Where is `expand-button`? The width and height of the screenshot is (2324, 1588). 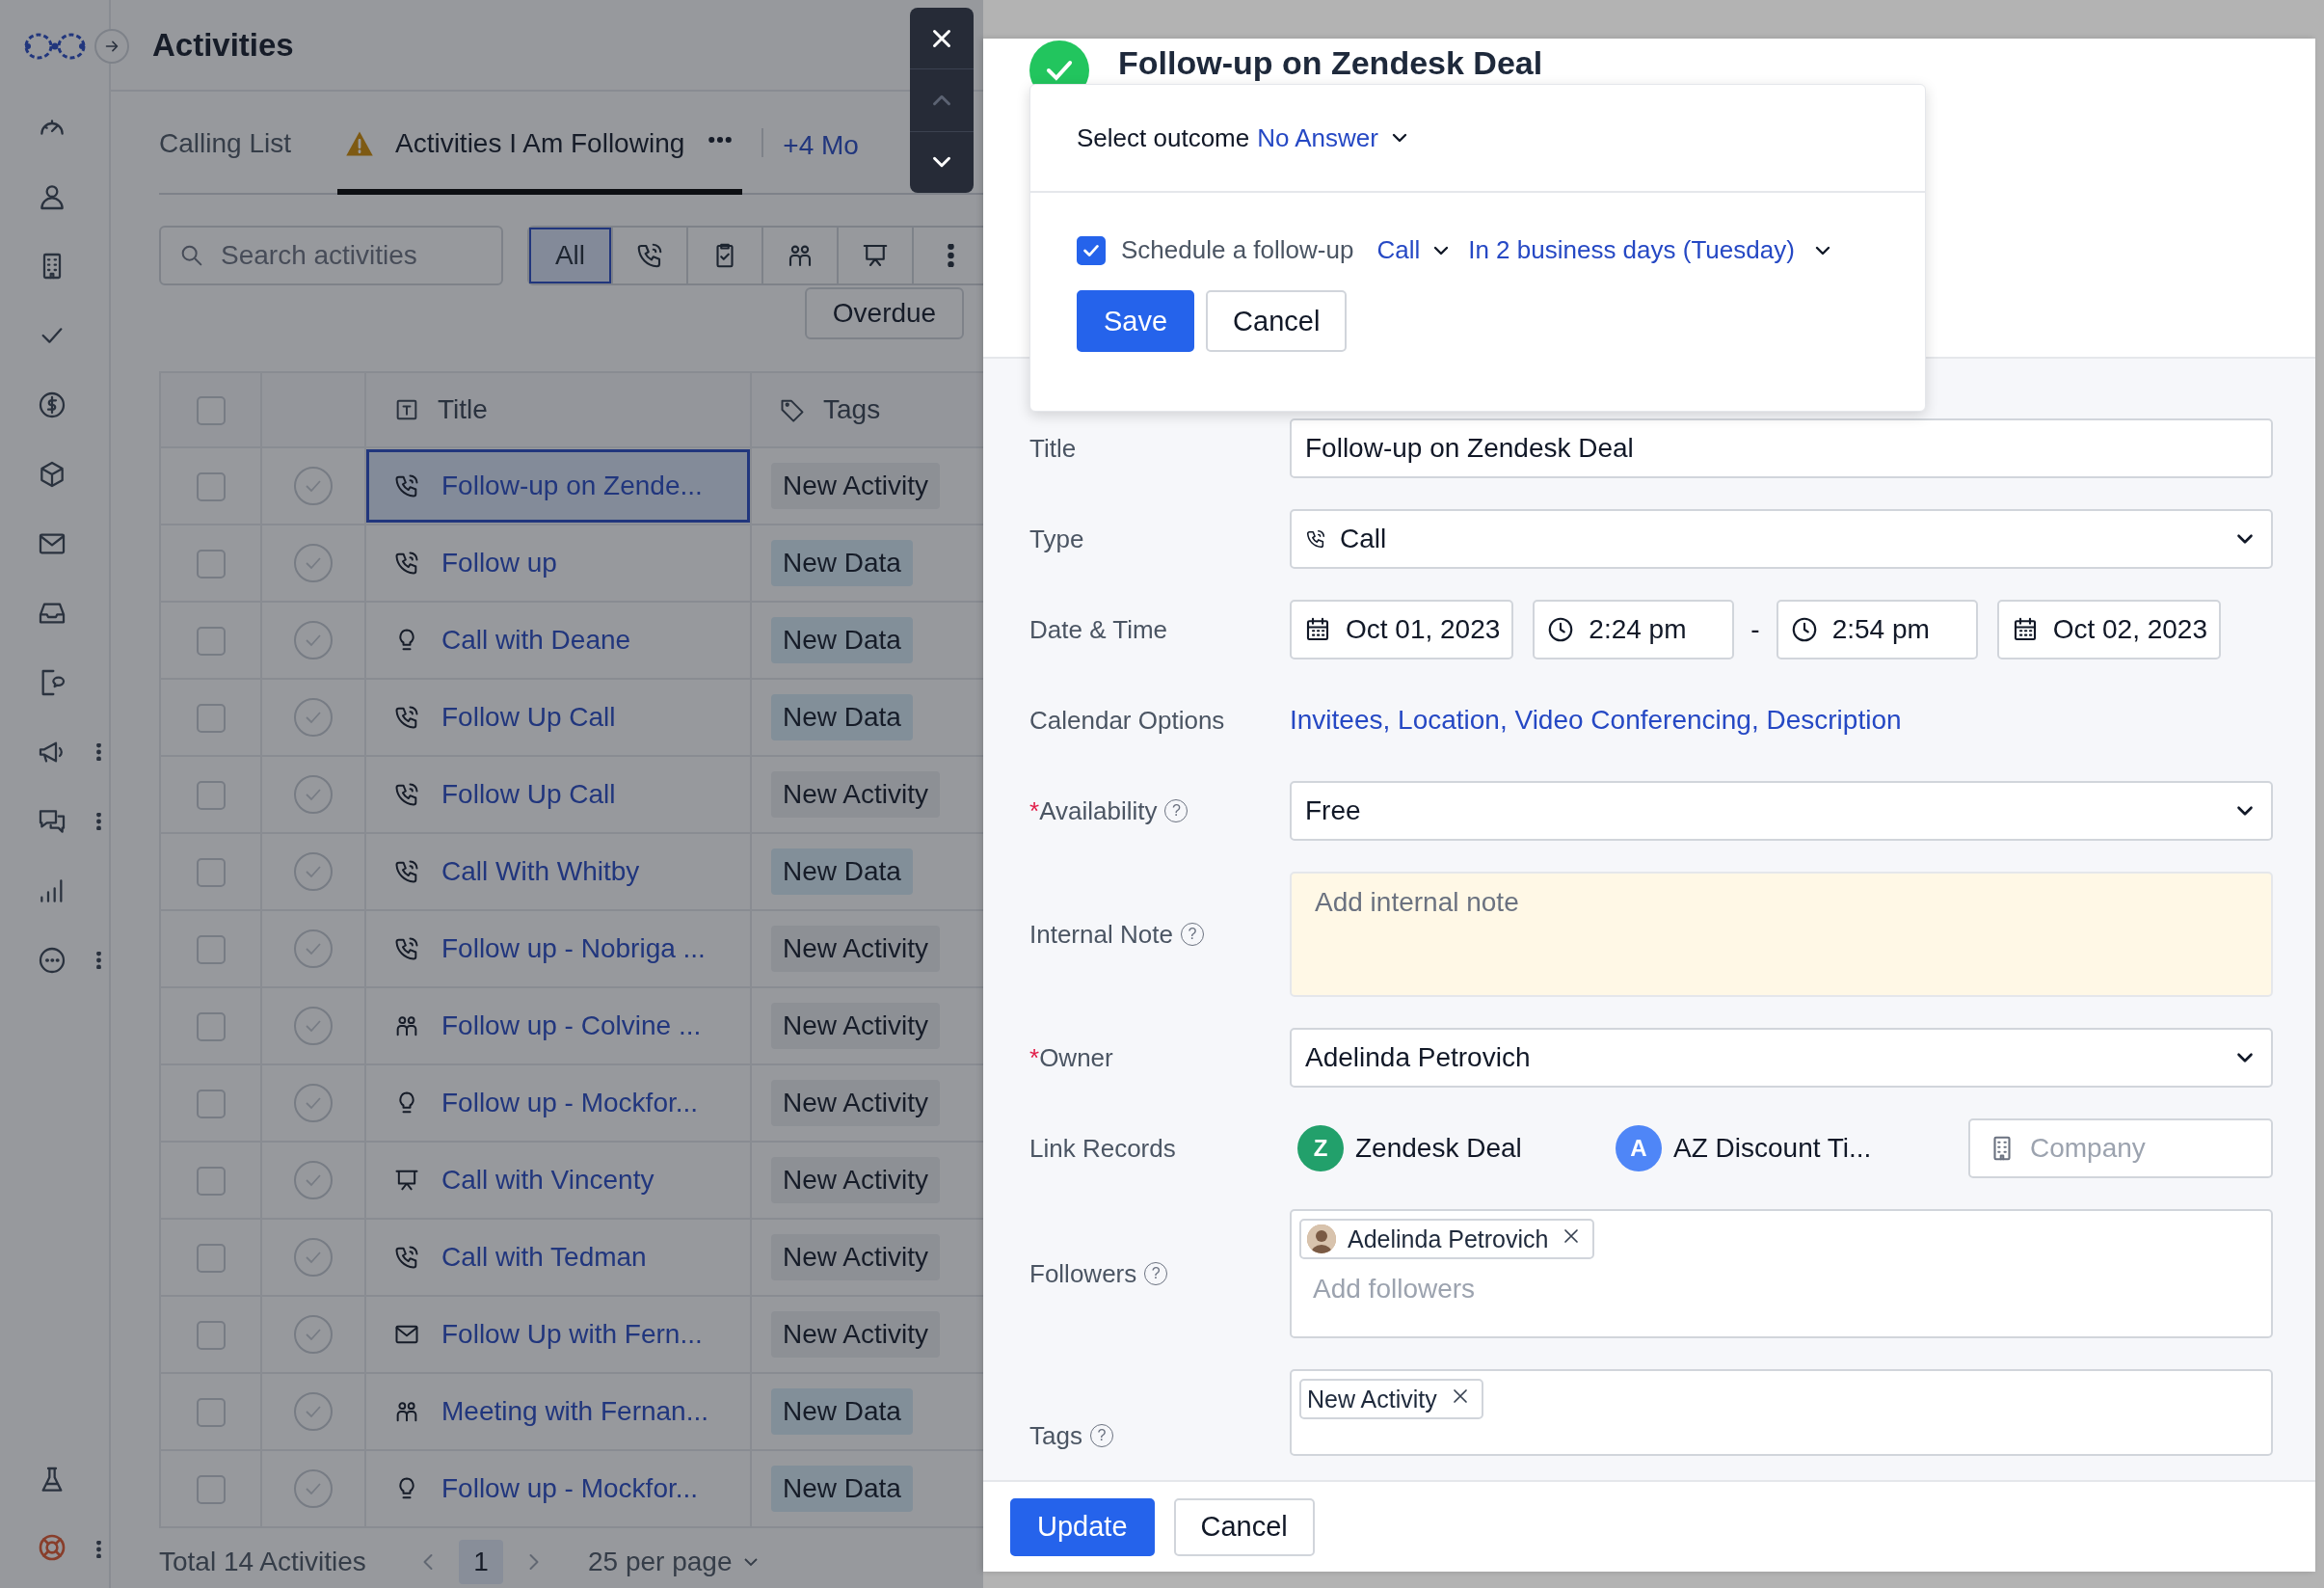
expand-button is located at coordinates (111, 47).